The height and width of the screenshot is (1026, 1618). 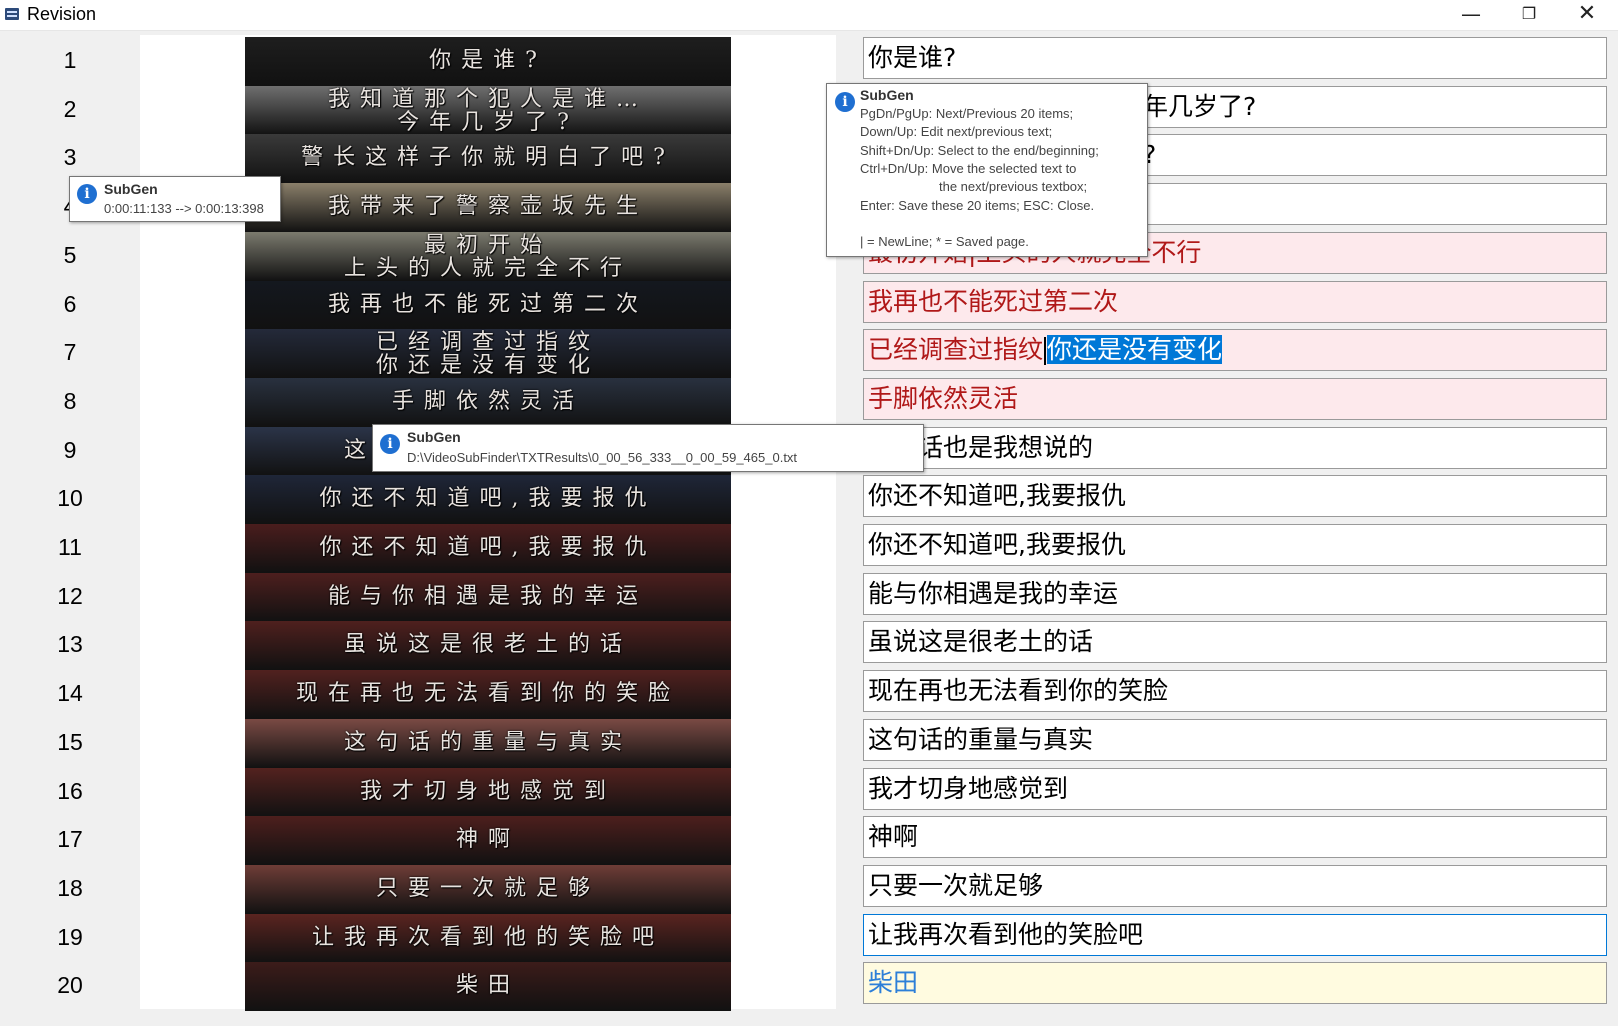 What do you see at coordinates (70, 303) in the screenshot?
I see `row-number: 6` at bounding box center [70, 303].